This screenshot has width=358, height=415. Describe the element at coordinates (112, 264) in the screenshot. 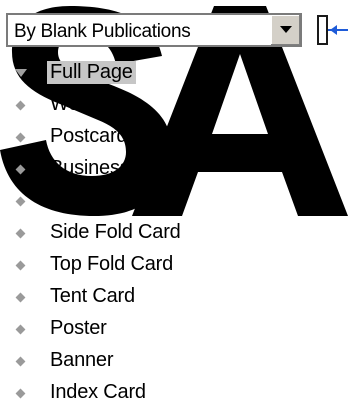

I see `list-item-label: Top Fold Card` at that location.